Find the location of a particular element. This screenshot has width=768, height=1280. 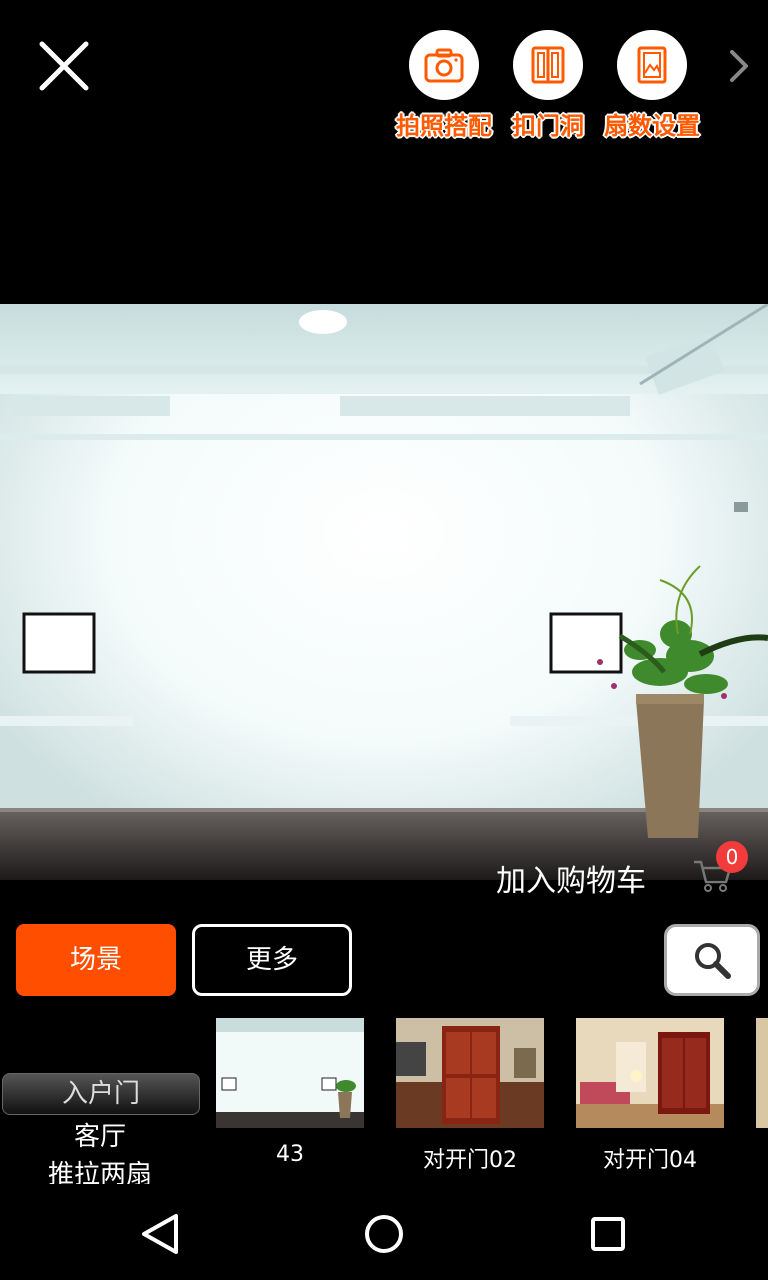

category-tab-entrance-door: 入户门 is located at coordinates (101, 1094).